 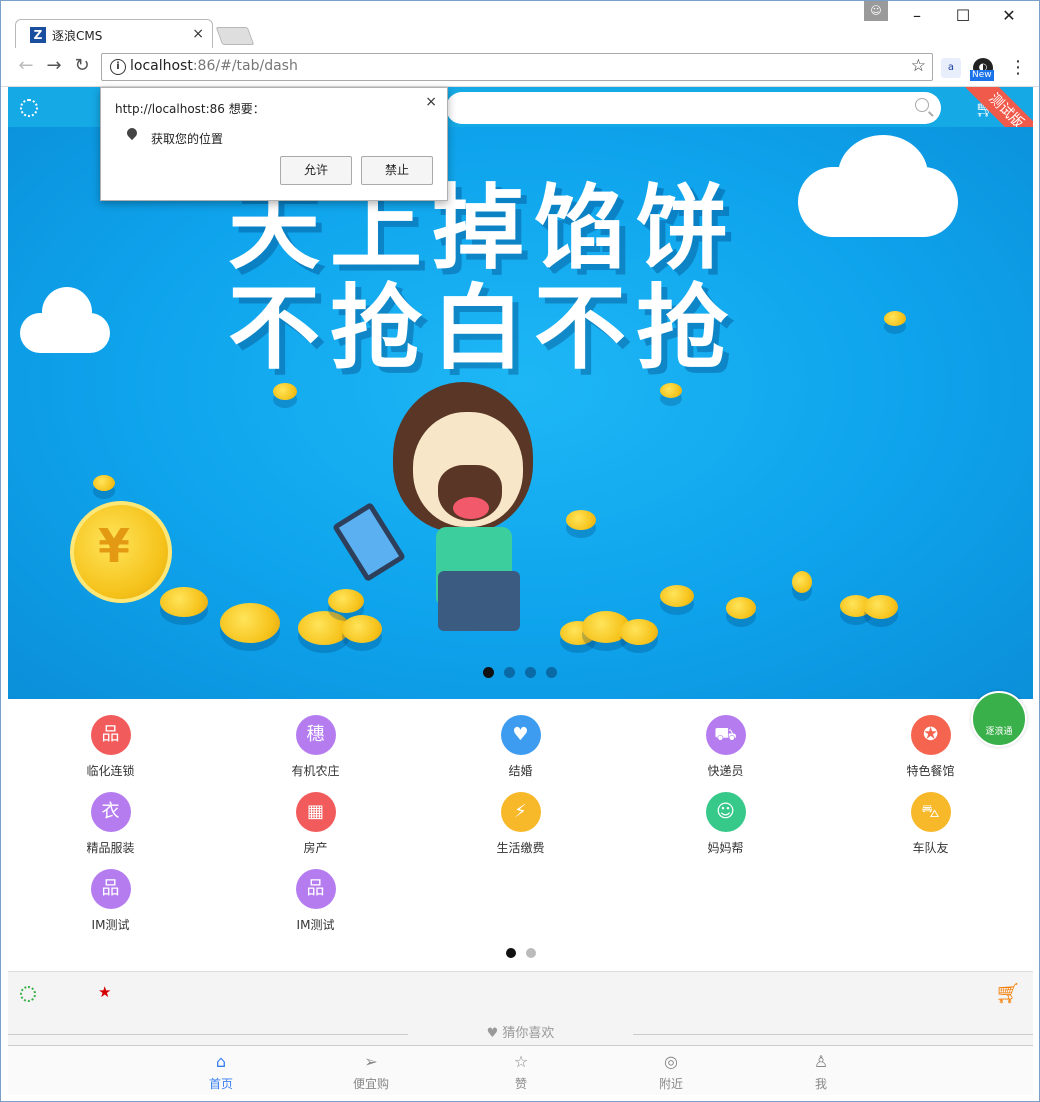 What do you see at coordinates (26, 66) in the screenshot?
I see `back-arrow-icon: ←` at bounding box center [26, 66].